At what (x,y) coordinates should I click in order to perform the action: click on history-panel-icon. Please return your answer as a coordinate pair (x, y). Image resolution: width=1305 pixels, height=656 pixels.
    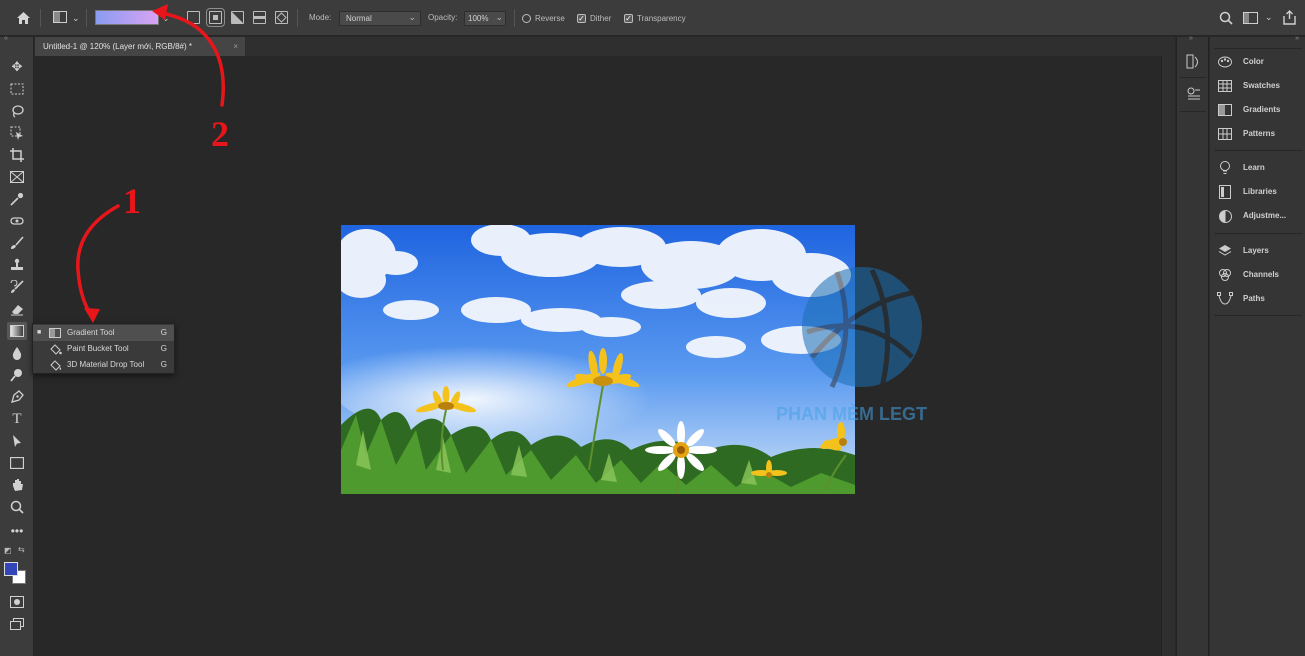
    Looking at the image, I should click on (1193, 64).